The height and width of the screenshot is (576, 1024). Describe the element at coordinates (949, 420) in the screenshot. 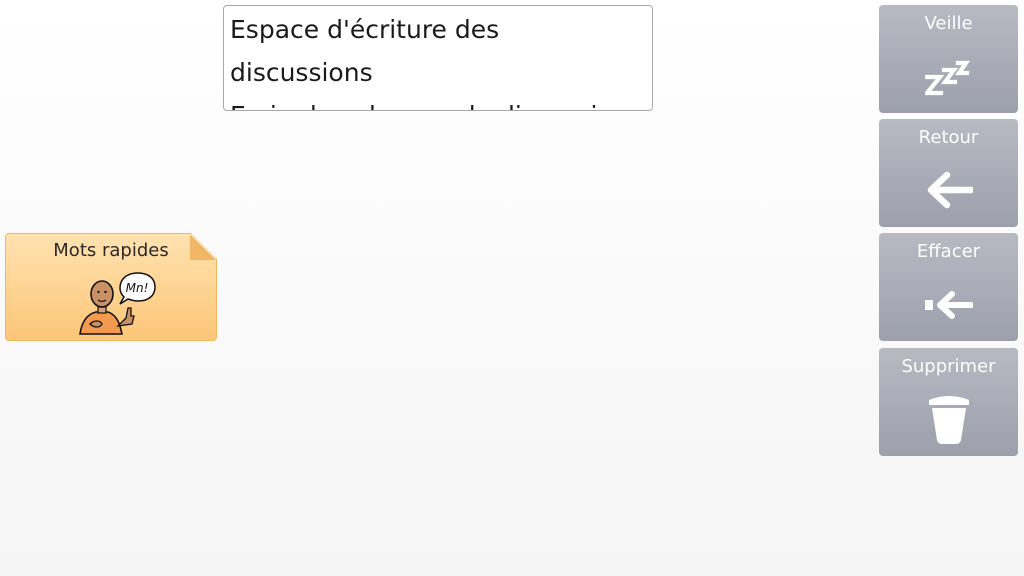

I see `trash-icon` at that location.